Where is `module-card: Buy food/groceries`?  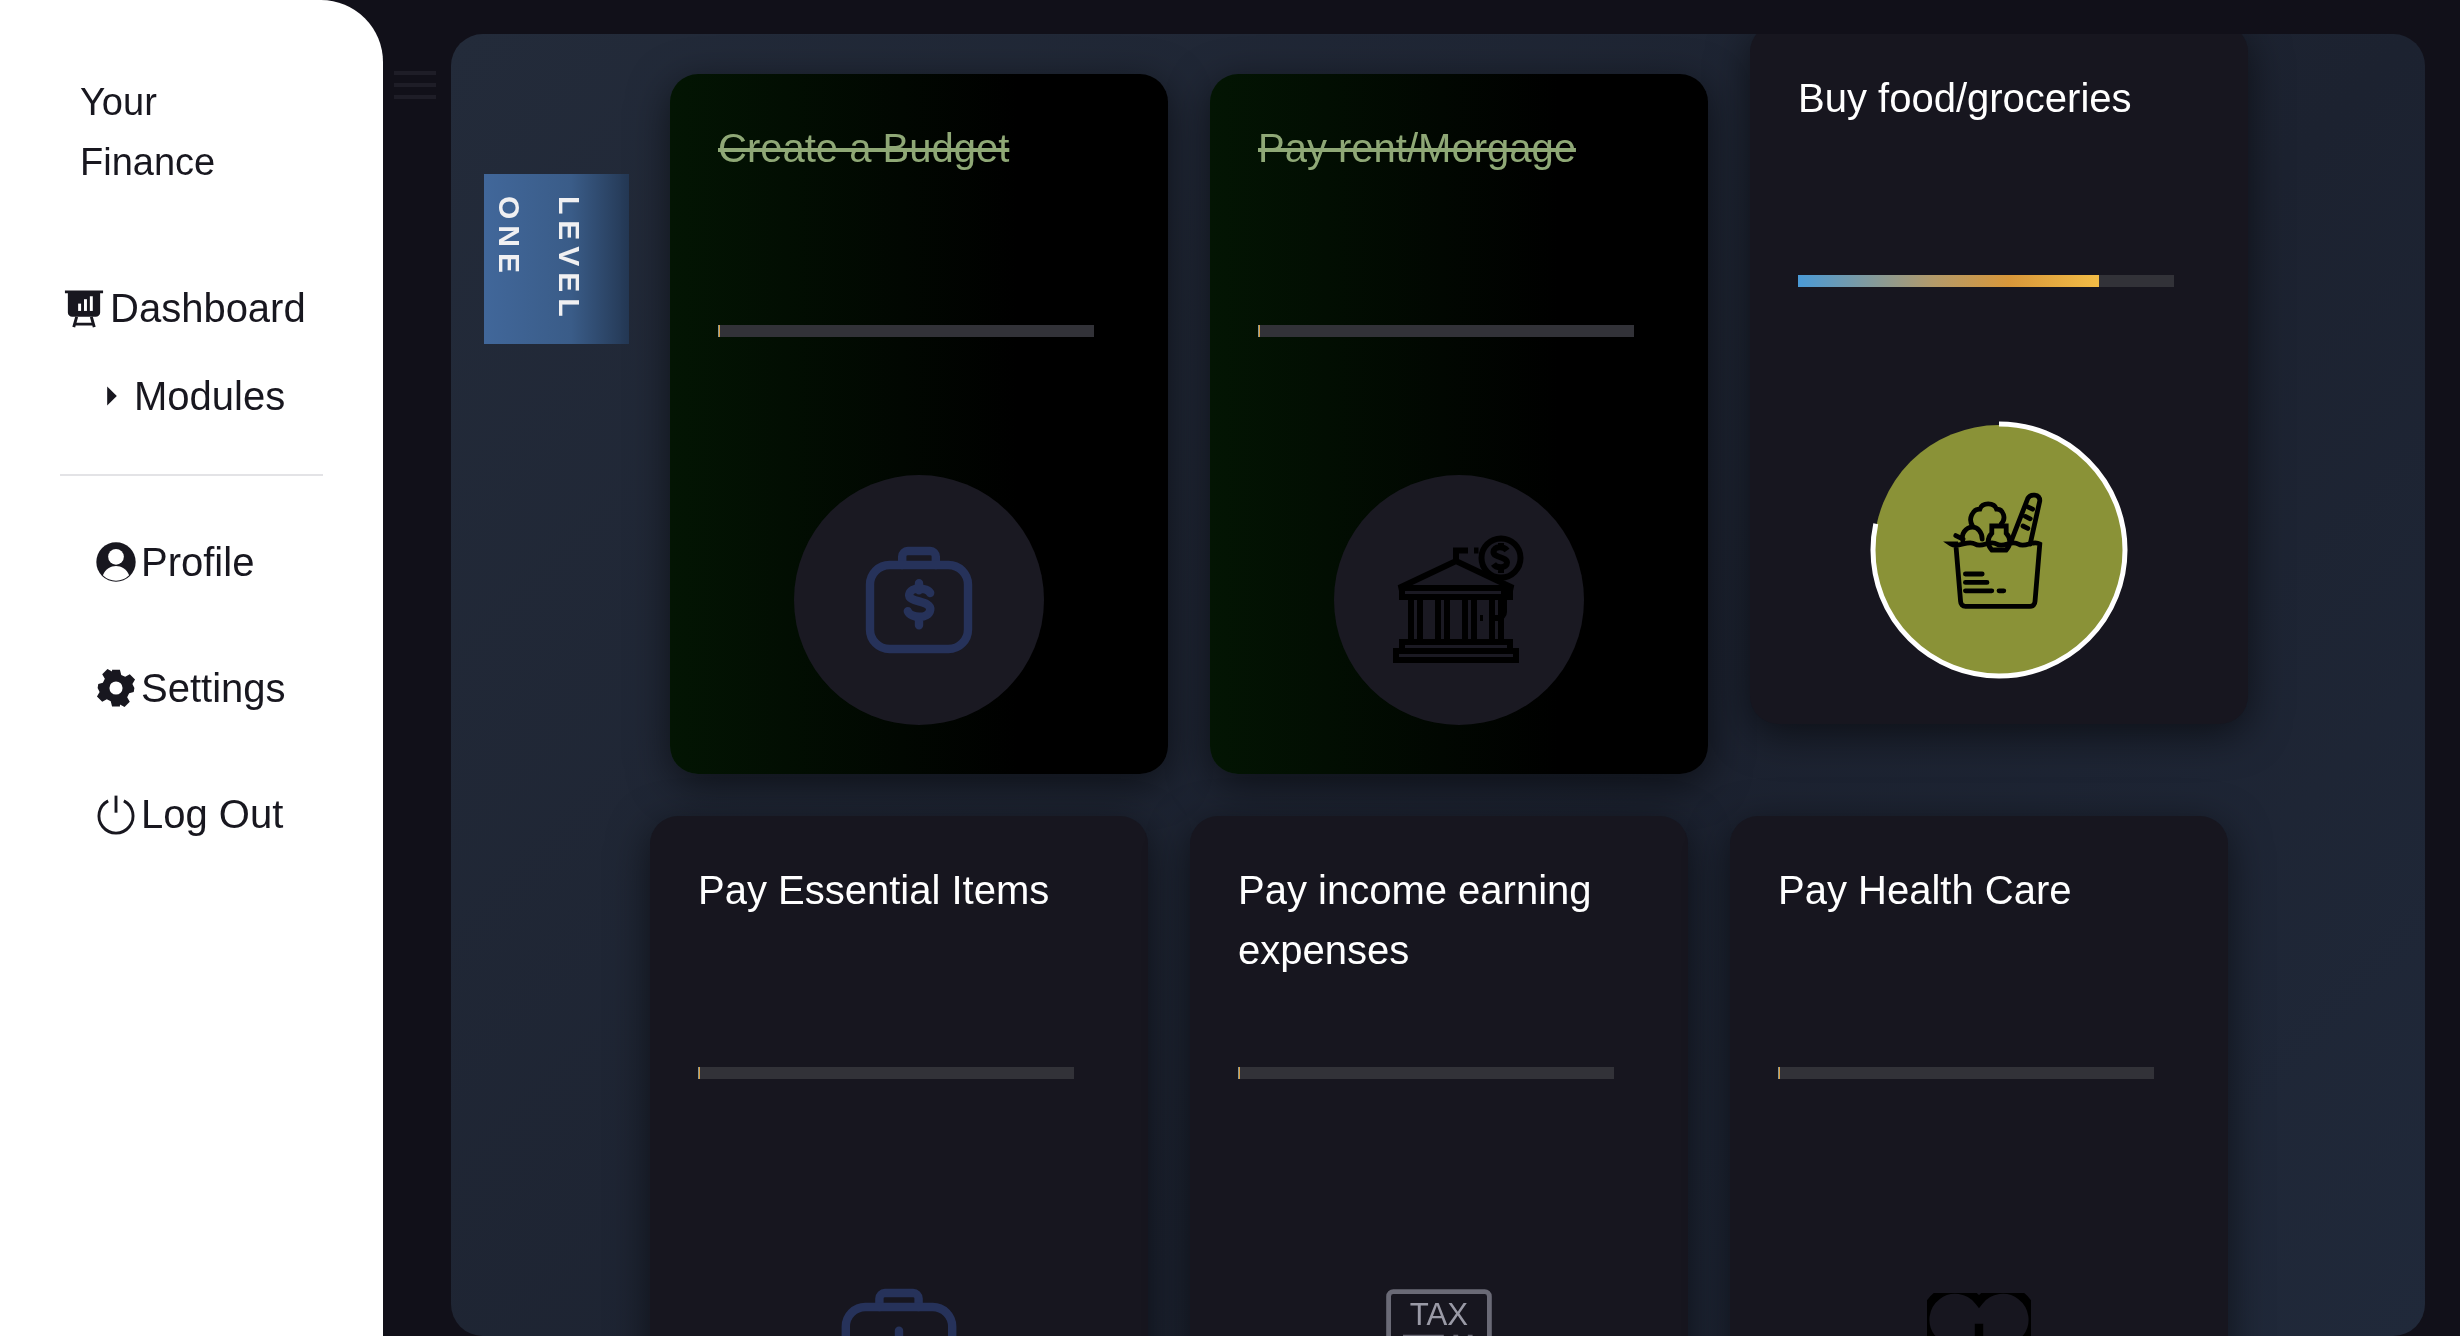 module-card: Buy food/groceries is located at coordinates (1999, 379).